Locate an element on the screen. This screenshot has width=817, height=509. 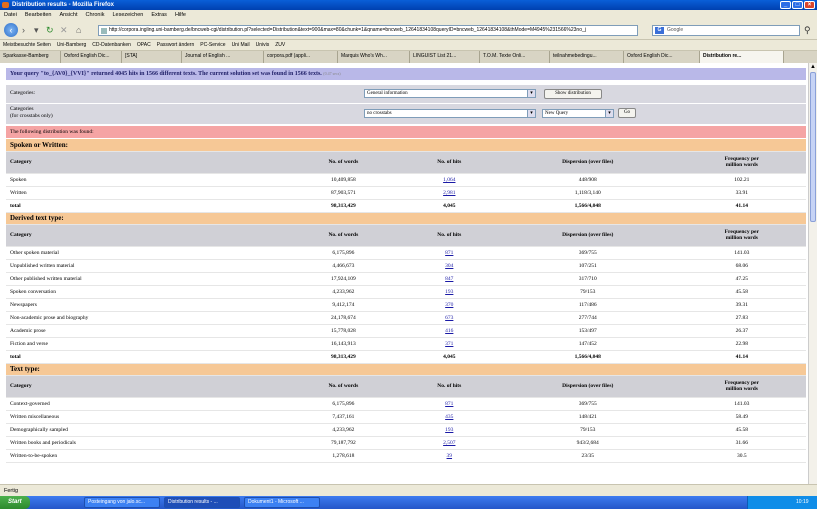
hits-link: 39 is located at coordinates (450, 456).